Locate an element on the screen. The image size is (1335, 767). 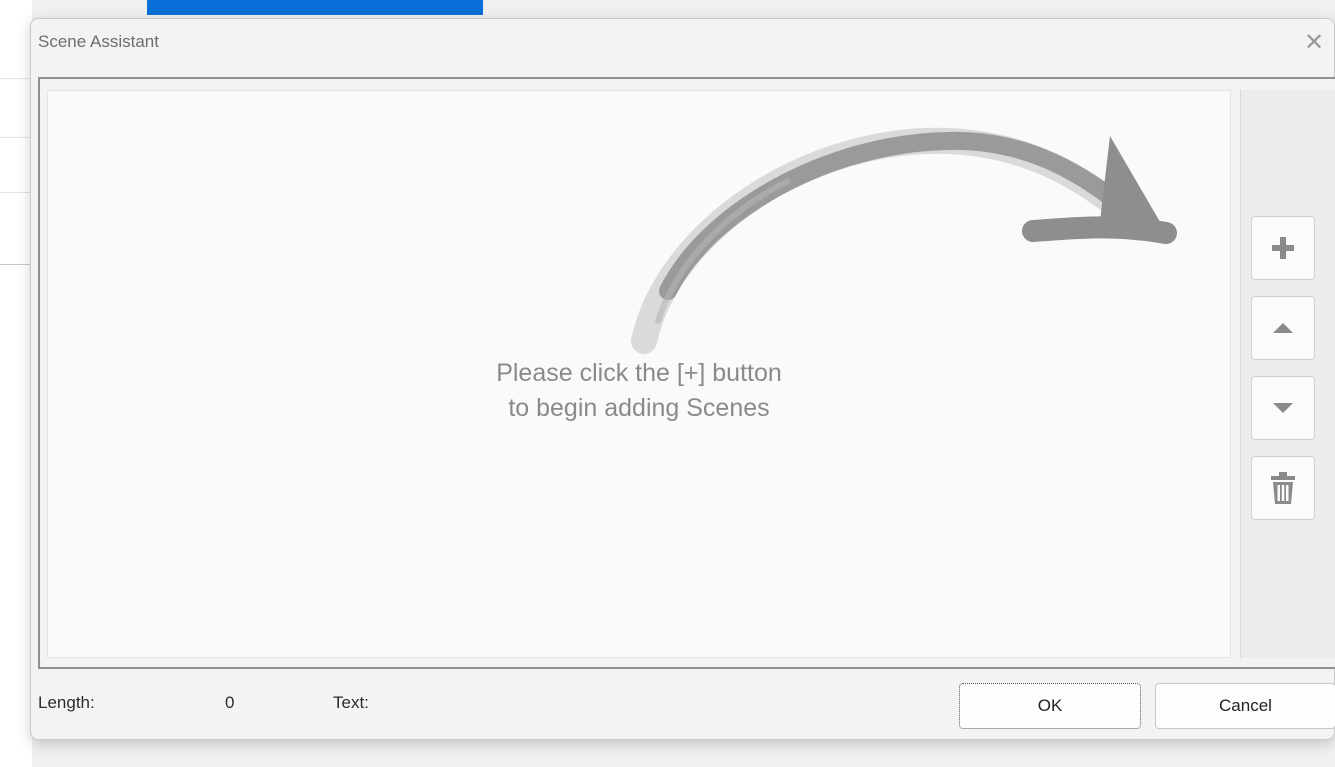
plus-icon is located at coordinates (1283, 248).